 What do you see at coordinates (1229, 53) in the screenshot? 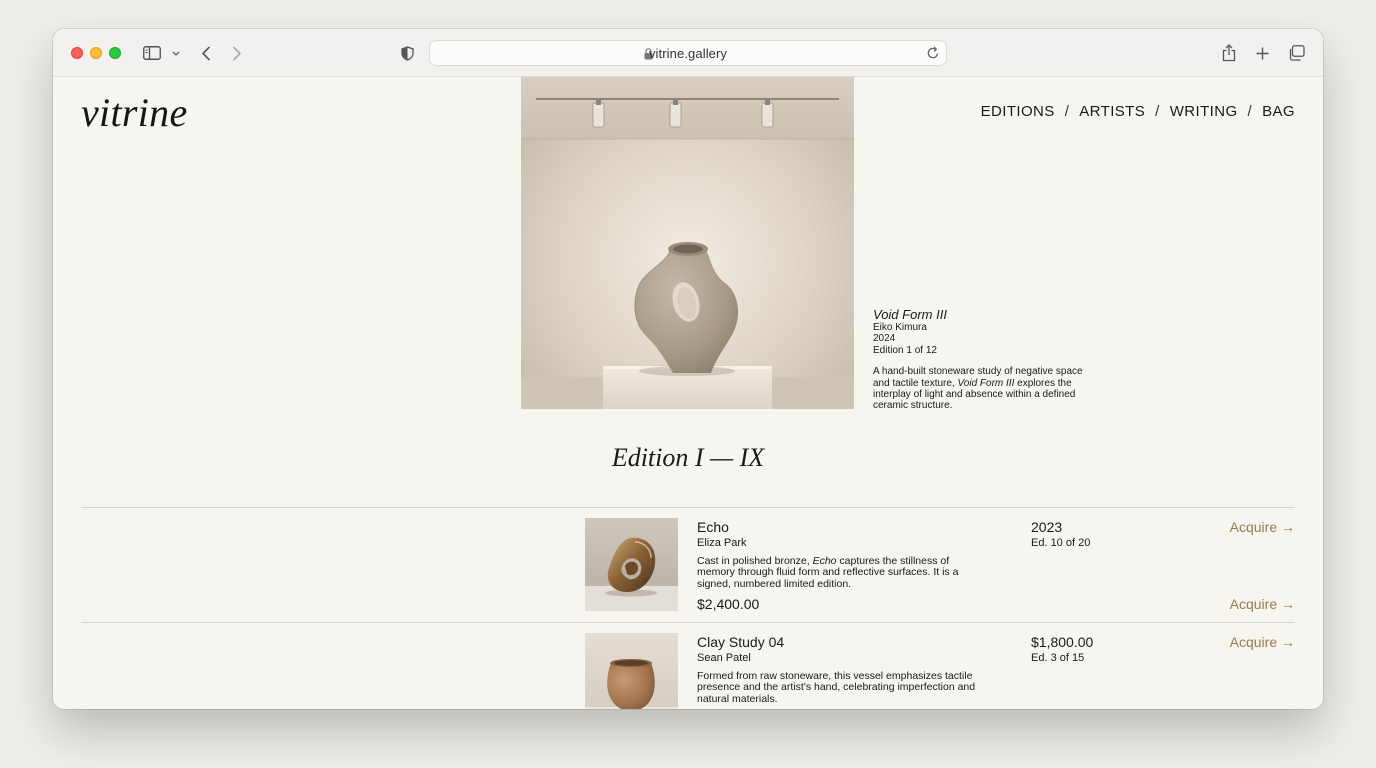
I see `share-icon` at bounding box center [1229, 53].